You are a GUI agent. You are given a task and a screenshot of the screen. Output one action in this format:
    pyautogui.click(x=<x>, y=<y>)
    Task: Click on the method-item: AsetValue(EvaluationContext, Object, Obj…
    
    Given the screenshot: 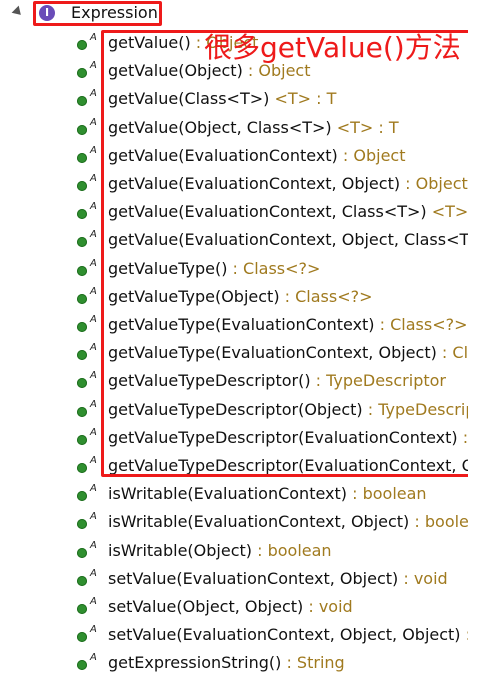 What is the action you would take?
    pyautogui.click(x=234, y=636)
    